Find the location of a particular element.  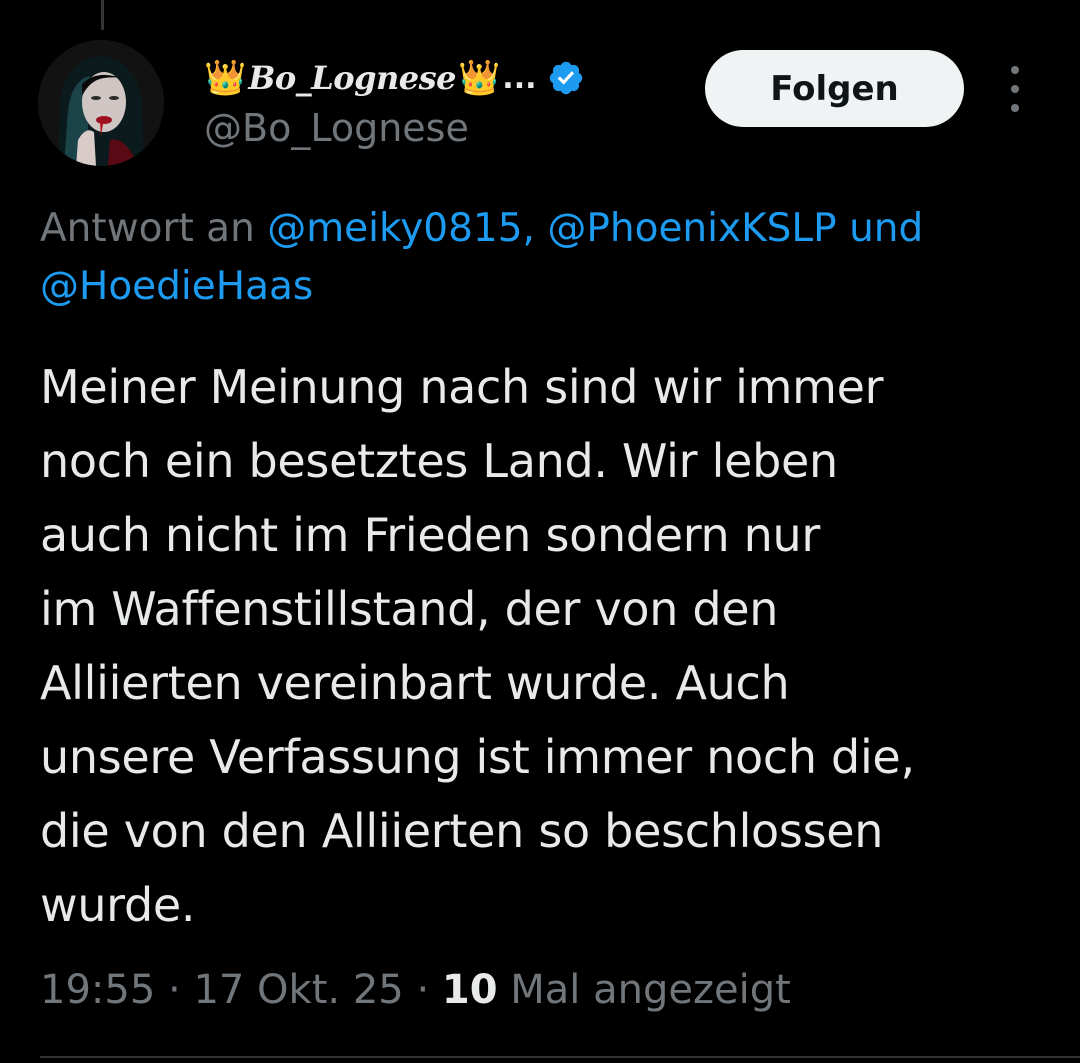

tweet-line: noch ein besetztes Land. Wir leben is located at coordinates (439, 461).